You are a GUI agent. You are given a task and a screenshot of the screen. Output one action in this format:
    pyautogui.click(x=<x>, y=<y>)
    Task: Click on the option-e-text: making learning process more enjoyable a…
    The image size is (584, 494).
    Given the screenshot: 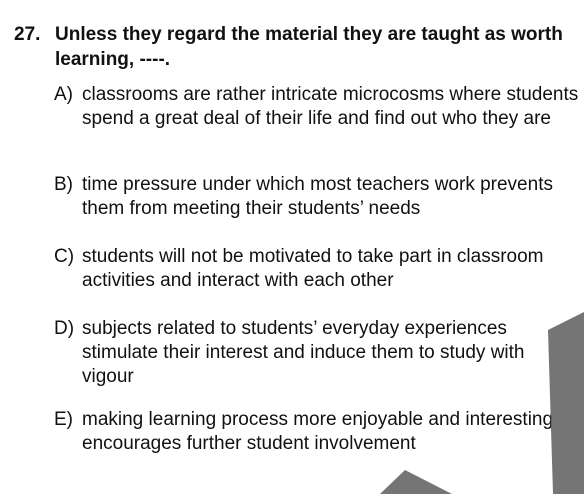 What is the action you would take?
    pyautogui.click(x=318, y=431)
    